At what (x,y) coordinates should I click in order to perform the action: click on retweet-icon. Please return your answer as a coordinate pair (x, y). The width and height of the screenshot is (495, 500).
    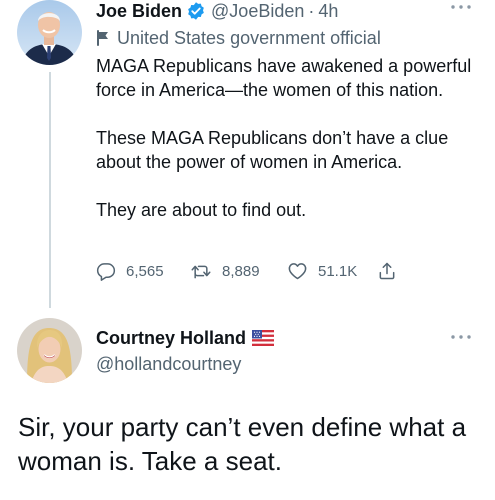
    Looking at the image, I should click on (201, 272).